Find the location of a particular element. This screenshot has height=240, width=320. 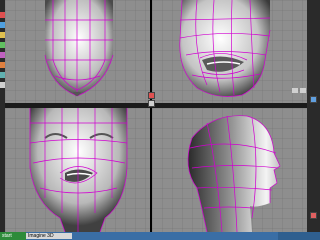

viewport-divider is located at coordinates (156, 105).